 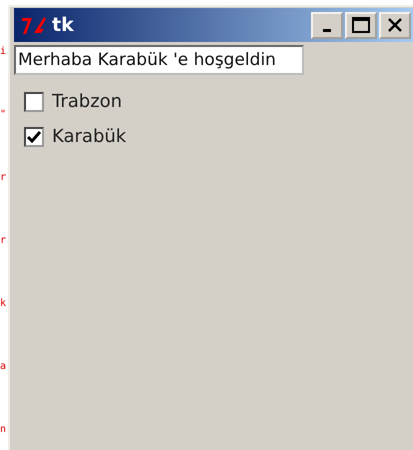 I want to click on code-fragment: ", so click(x=4, y=115).